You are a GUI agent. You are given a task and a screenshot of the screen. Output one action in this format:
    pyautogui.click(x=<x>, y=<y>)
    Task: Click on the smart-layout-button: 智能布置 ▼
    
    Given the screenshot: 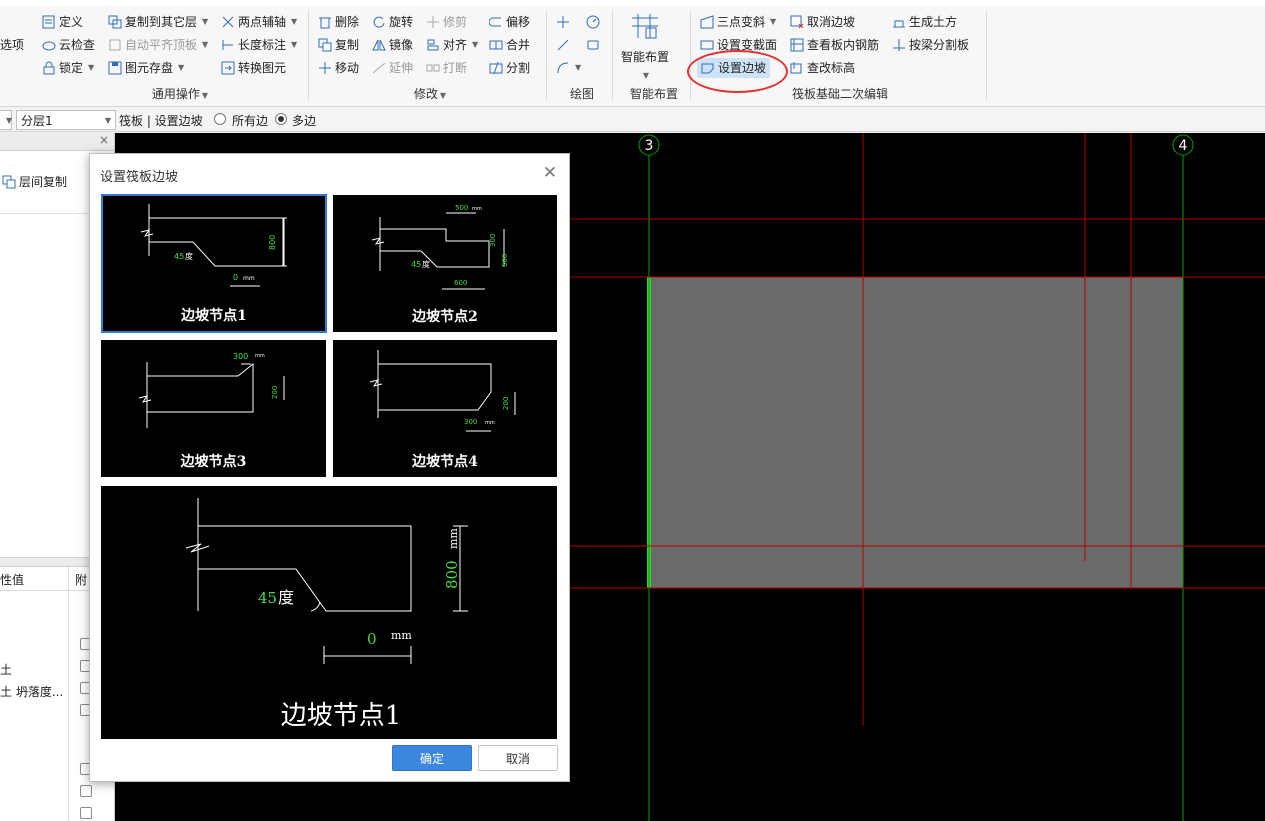 What is the action you would take?
    pyautogui.click(x=645, y=47)
    